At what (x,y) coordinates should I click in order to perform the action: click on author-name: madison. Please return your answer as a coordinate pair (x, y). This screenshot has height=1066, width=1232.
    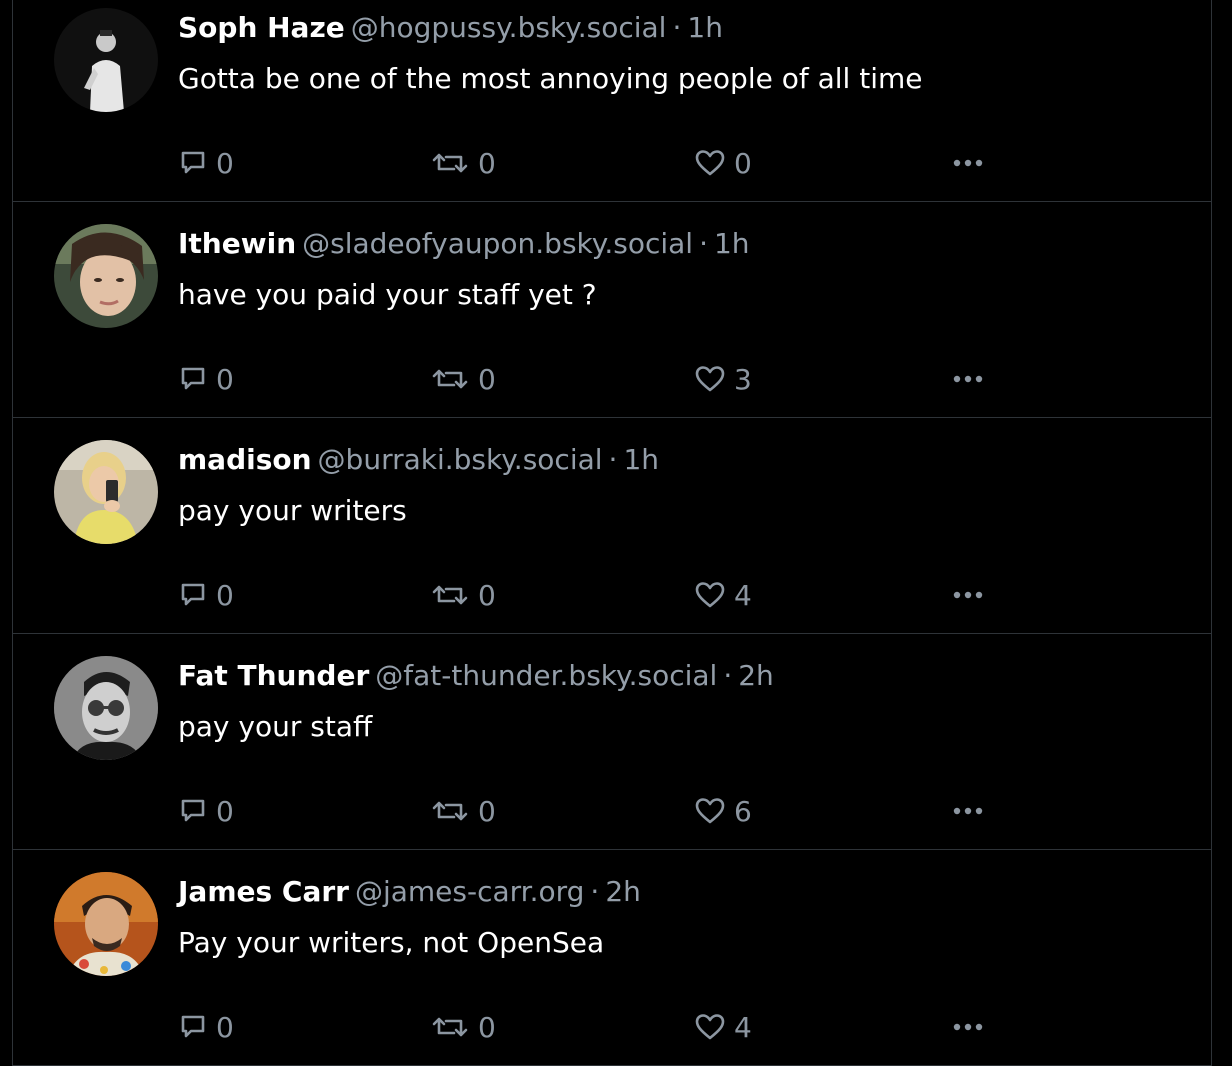
    Looking at the image, I should click on (245, 459).